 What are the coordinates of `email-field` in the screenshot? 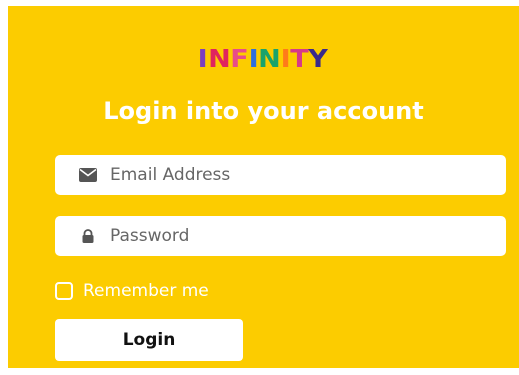 It's located at (280, 175).